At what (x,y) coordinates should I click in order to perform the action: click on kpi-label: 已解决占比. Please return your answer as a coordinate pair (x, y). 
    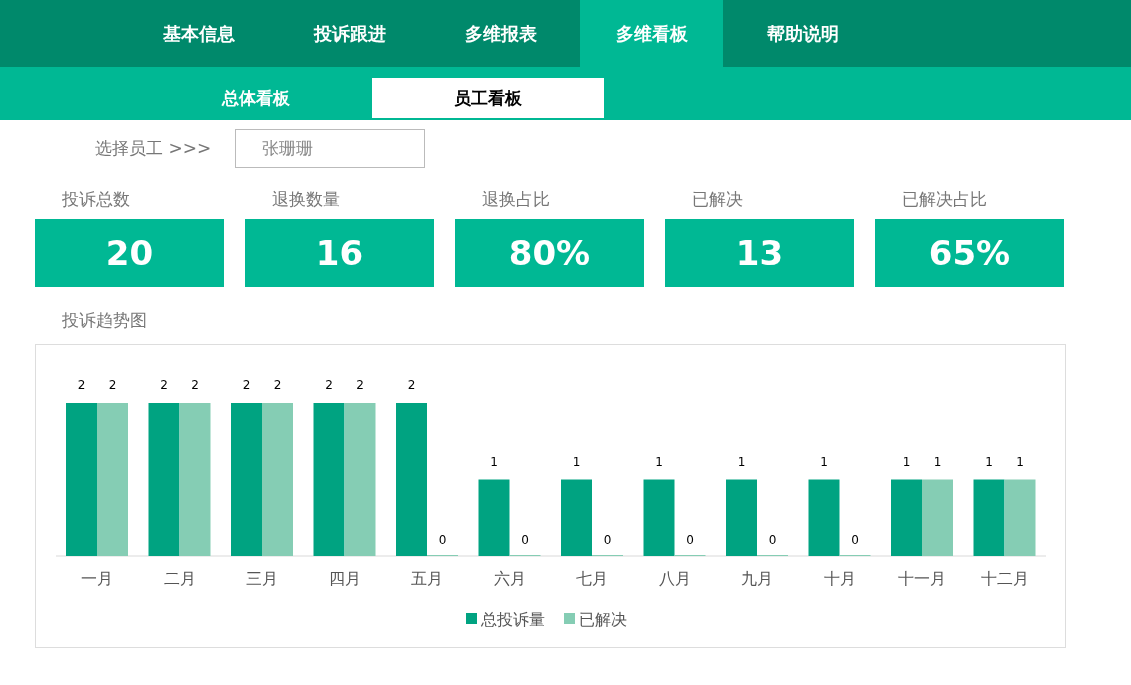
    Looking at the image, I should click on (944, 199).